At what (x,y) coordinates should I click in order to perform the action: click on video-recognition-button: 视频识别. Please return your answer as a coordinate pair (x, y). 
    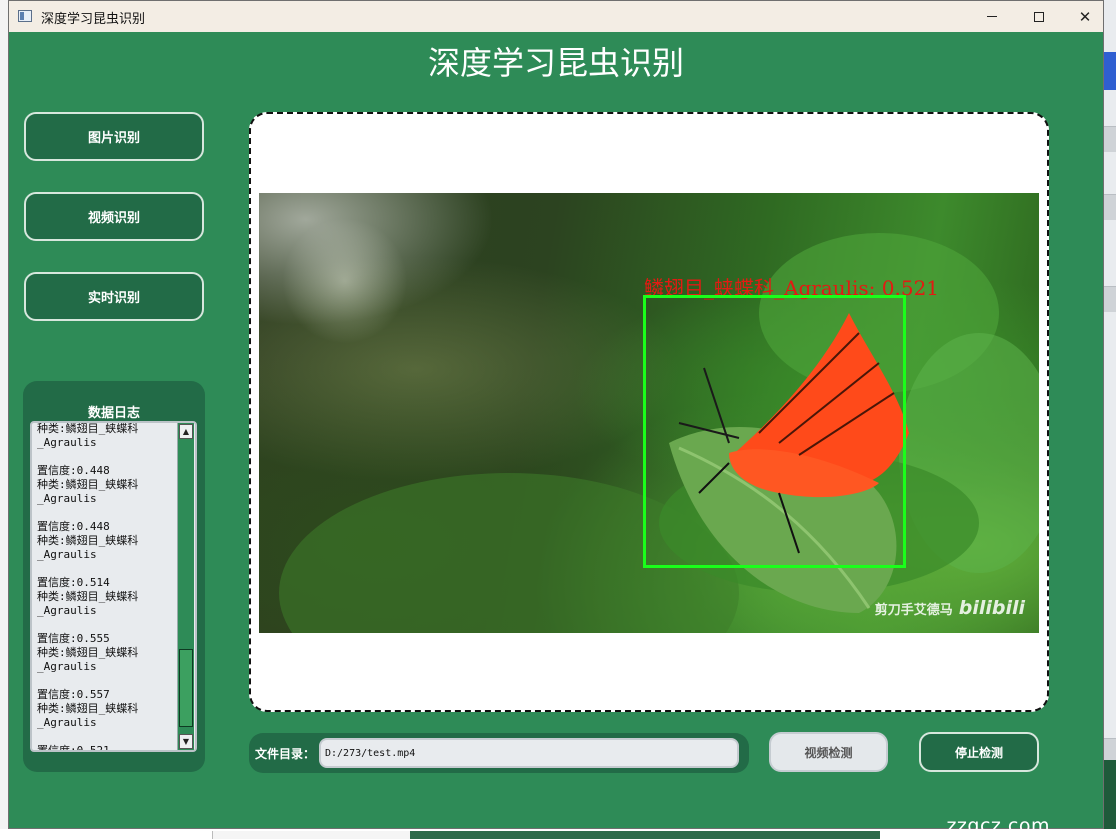
    Looking at the image, I should click on (114, 216).